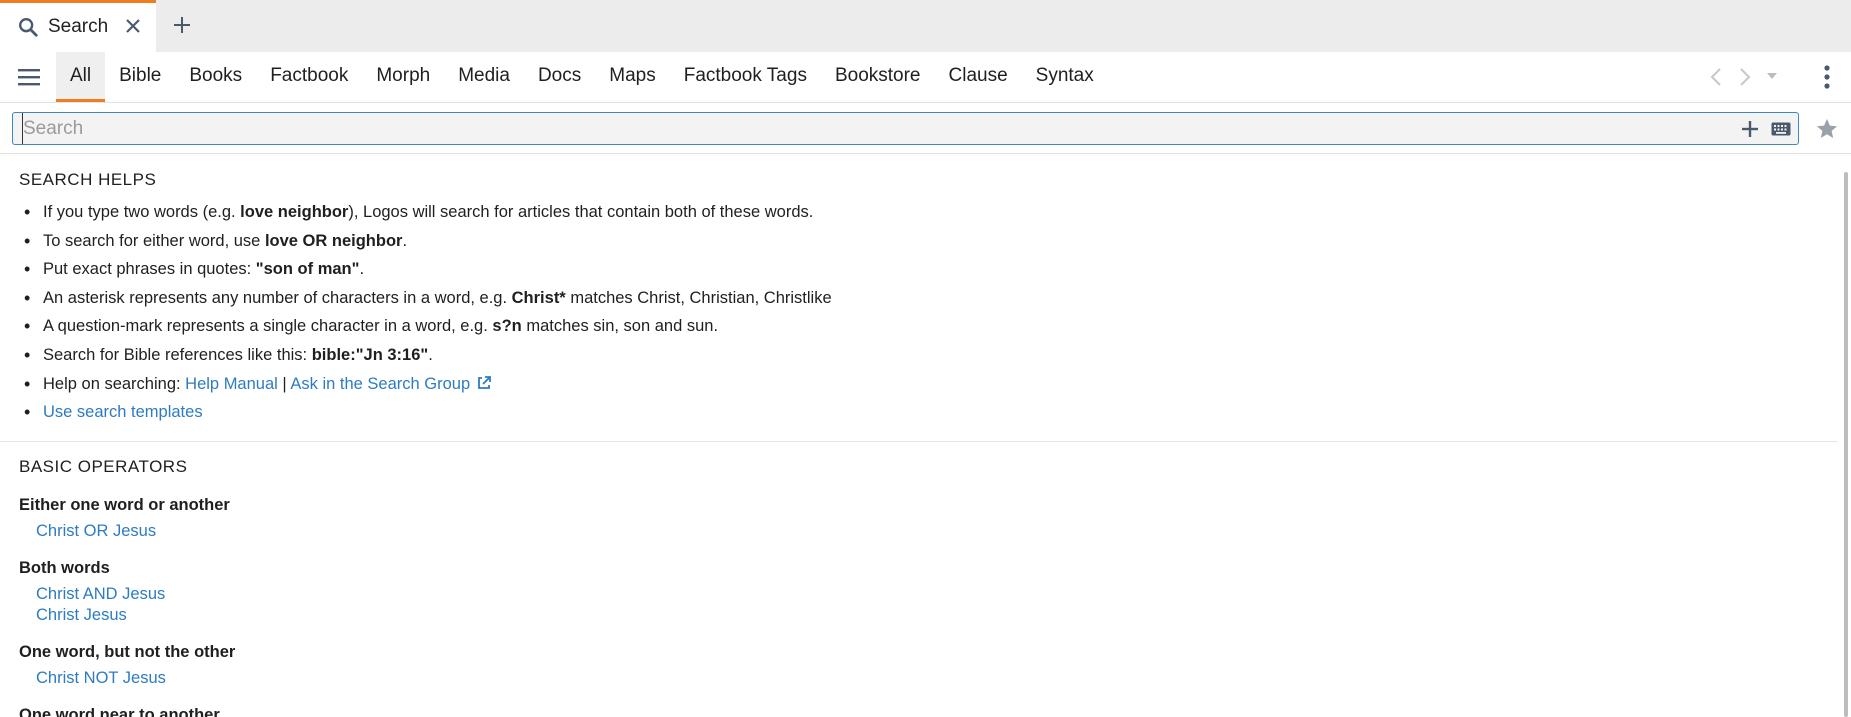 The height and width of the screenshot is (717, 1851). What do you see at coordinates (182, 25) in the screenshot?
I see `new-tab-plus-icon` at bounding box center [182, 25].